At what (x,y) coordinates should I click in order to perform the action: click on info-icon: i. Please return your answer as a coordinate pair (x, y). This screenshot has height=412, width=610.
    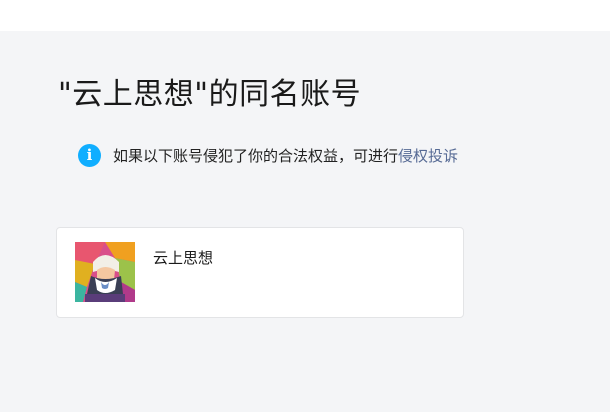
    Looking at the image, I should click on (89, 155).